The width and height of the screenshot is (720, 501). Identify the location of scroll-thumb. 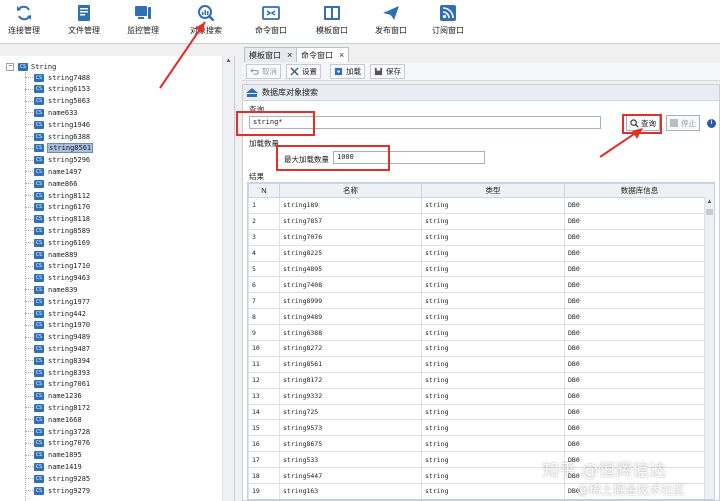
(709, 212).